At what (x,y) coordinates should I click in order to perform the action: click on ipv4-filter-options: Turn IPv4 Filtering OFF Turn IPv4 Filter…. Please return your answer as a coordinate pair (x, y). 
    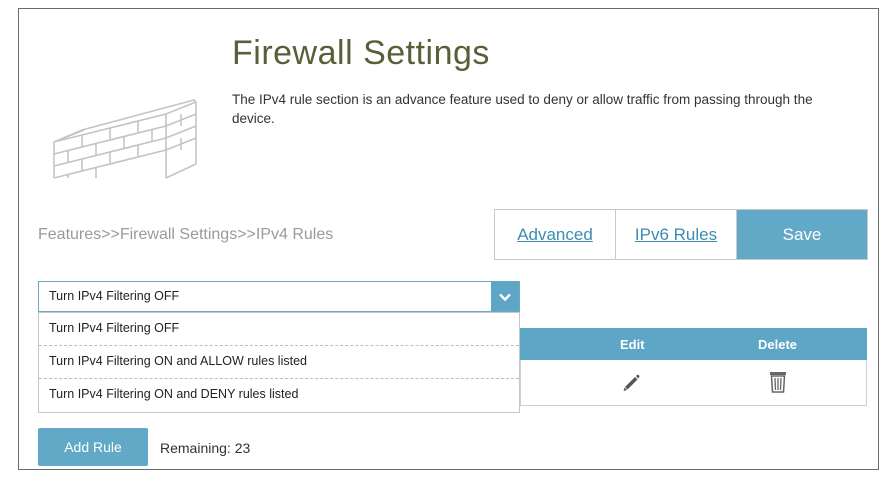
    Looking at the image, I should click on (279, 362).